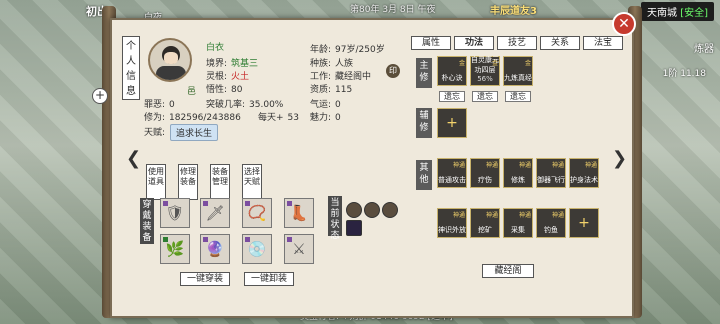 This screenshot has height=324, width=720. What do you see at coordinates (175, 213) in the screenshot?
I see `armor-slot: 🛡` at bounding box center [175, 213].